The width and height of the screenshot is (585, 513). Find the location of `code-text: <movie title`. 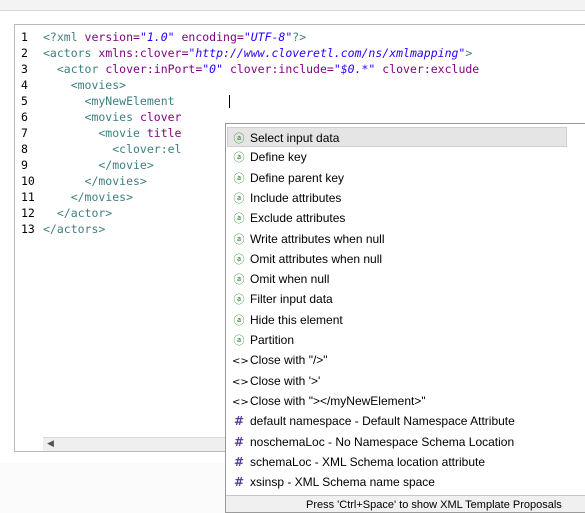

code-text: <movie title is located at coordinates (112, 133).